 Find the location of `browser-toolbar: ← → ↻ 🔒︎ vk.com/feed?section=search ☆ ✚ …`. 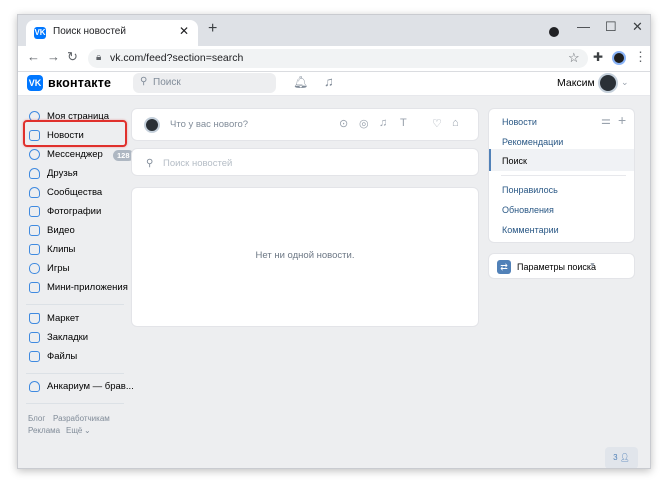

browser-toolbar: ← → ↻ 🔒︎ vk.com/feed?section=search ☆ ✚ … is located at coordinates (334, 59).